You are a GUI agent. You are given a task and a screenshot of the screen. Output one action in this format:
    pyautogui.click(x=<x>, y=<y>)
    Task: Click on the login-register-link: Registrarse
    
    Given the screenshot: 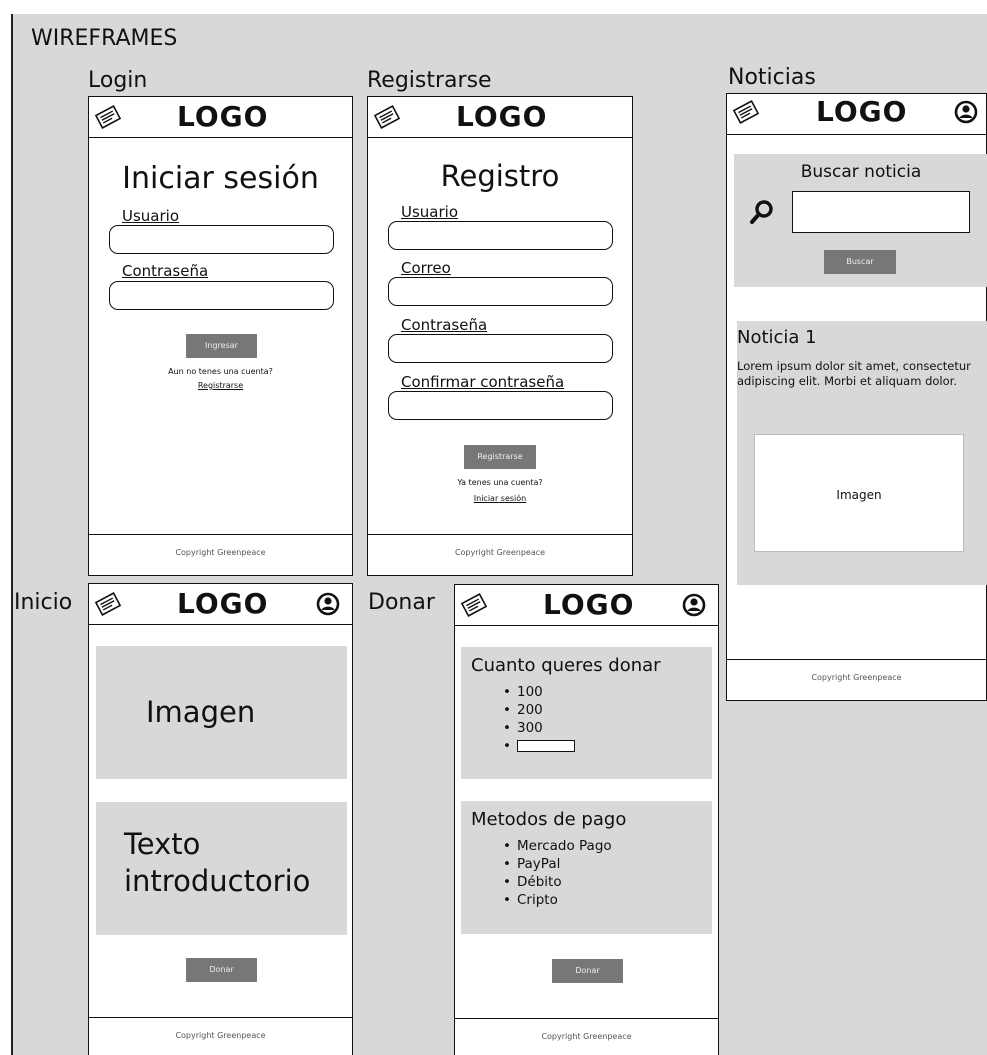 What is the action you would take?
    pyautogui.click(x=220, y=385)
    